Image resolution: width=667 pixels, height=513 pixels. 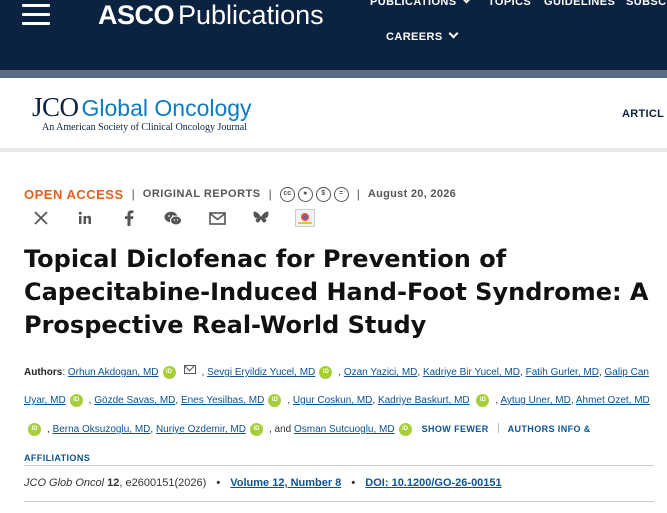 I want to click on author-link: Ahmet Ozet, MD, so click(x=613, y=400).